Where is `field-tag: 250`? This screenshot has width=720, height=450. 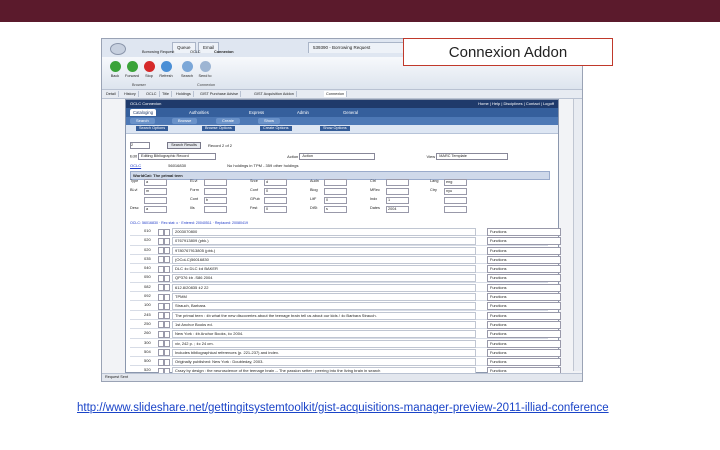 field-tag: 250 is located at coordinates (150, 324).